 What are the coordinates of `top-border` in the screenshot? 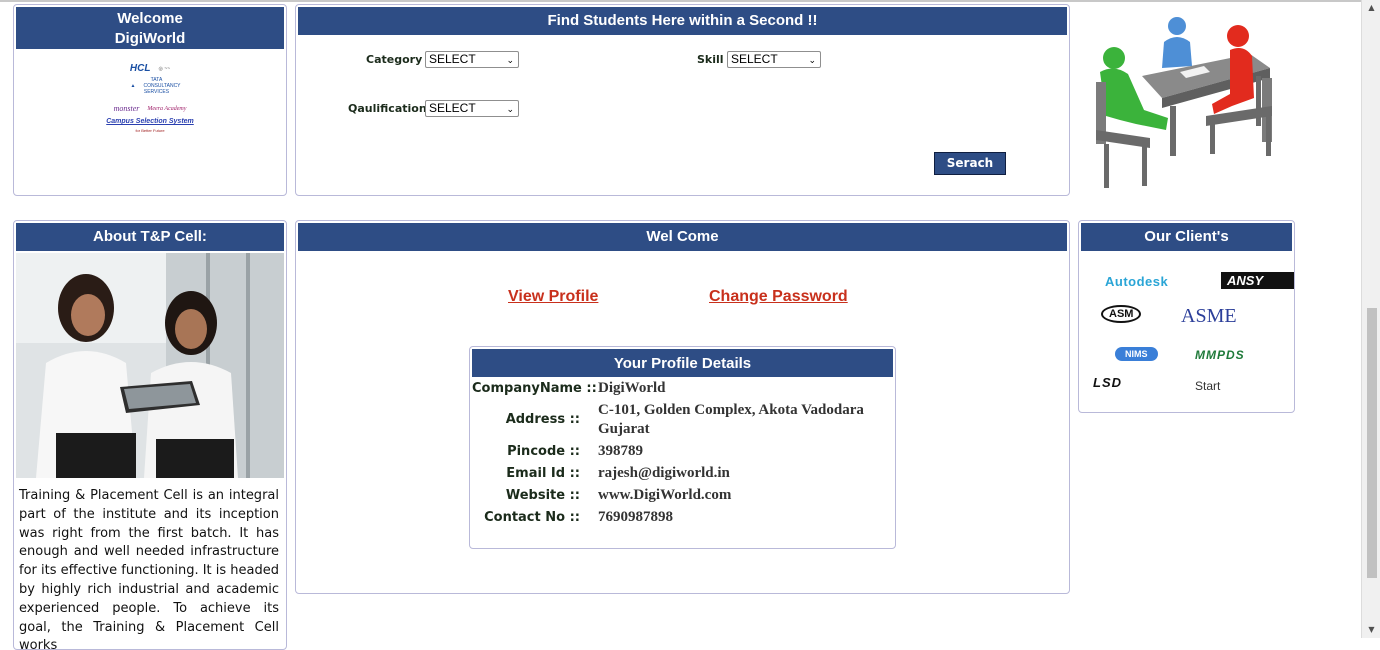 It's located at (680, 1).